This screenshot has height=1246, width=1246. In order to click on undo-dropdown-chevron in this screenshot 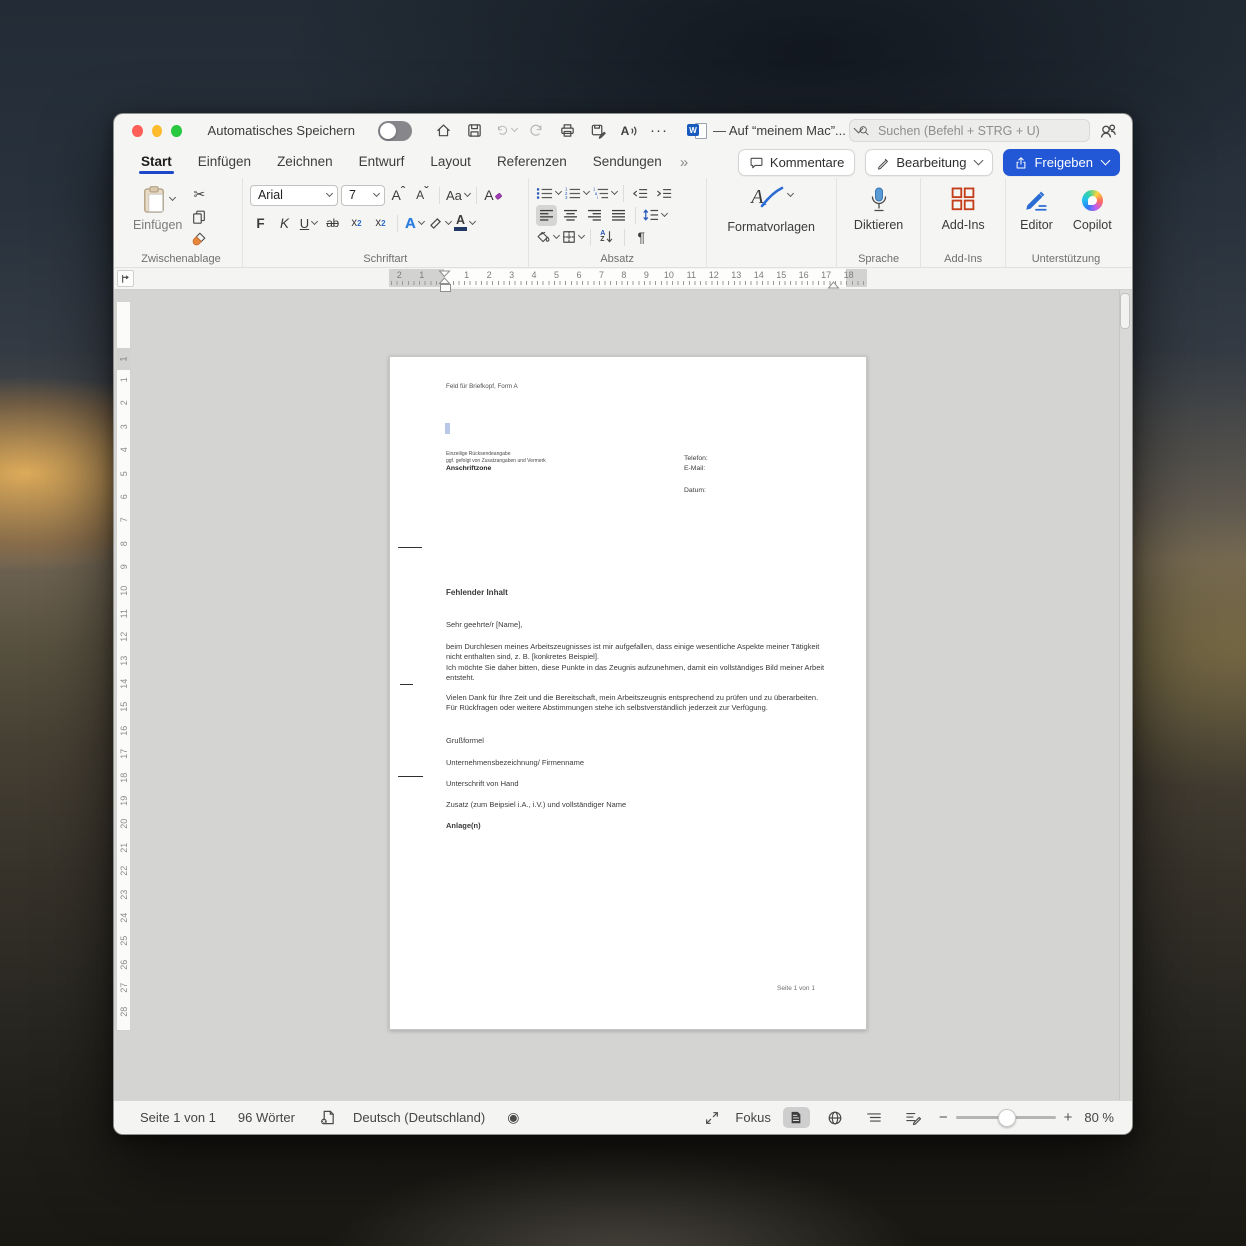, I will do `click(514, 128)`.